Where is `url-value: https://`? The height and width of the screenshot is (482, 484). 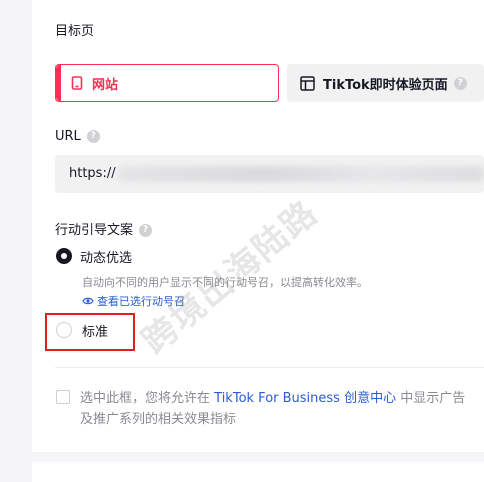 url-value: https:// is located at coordinates (92, 173).